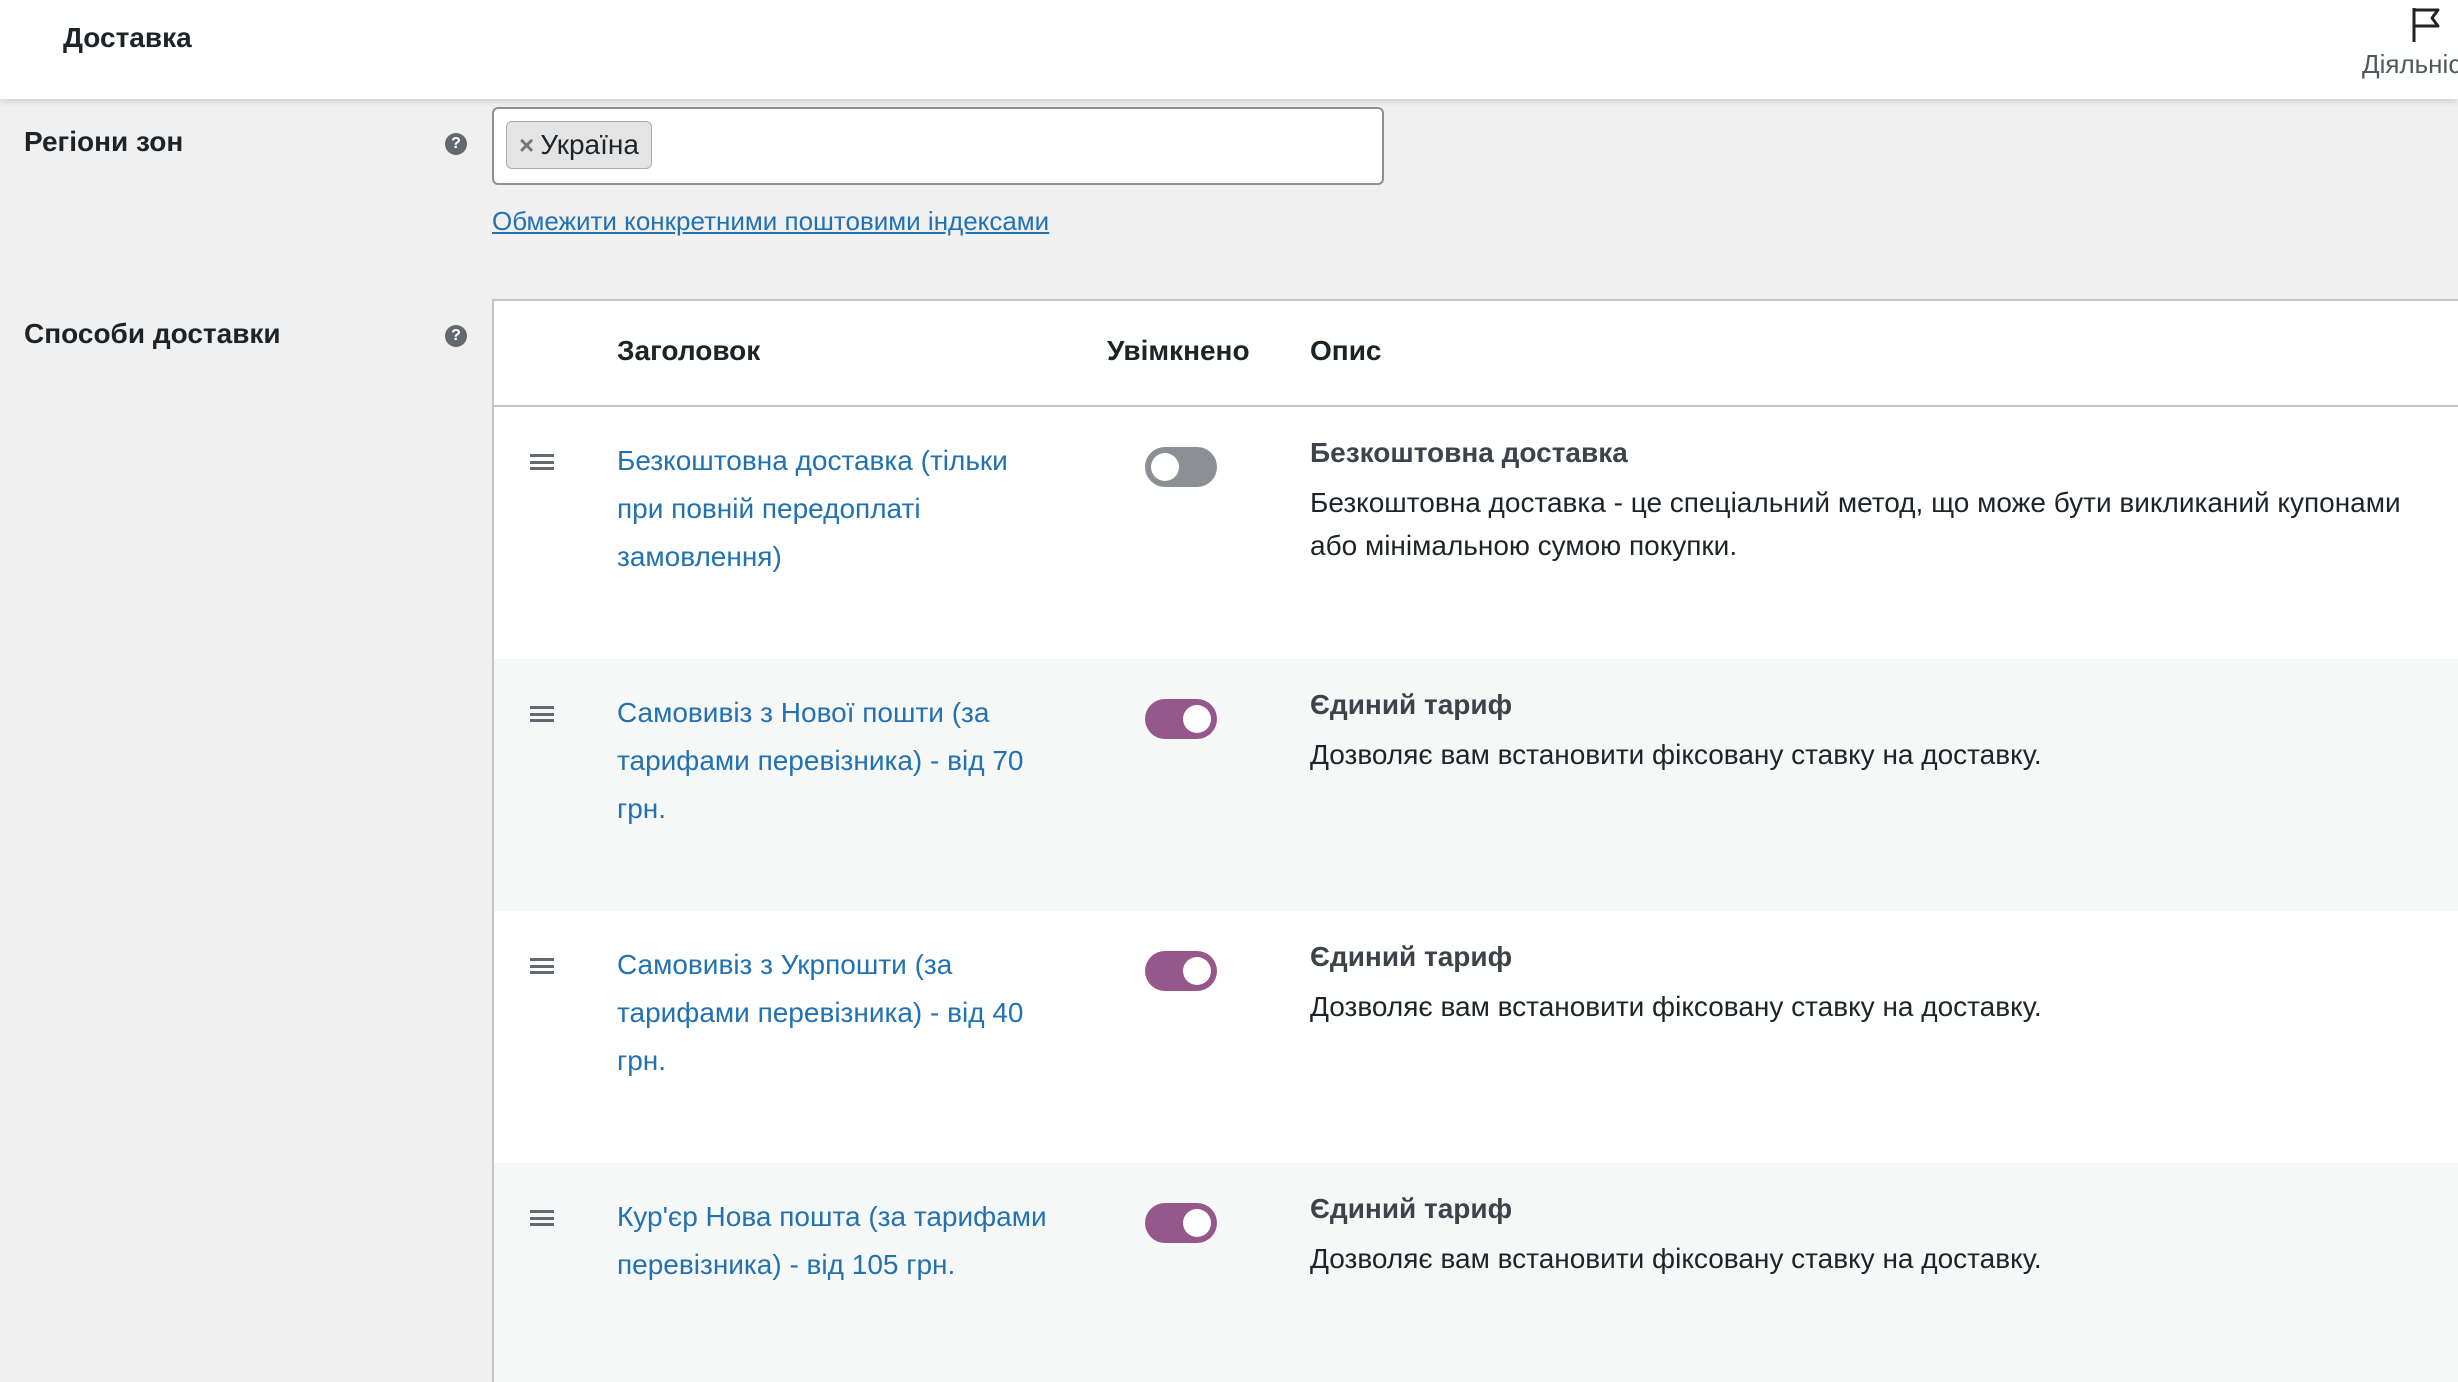 The height and width of the screenshot is (1382, 2458). I want to click on column-header-enabled: Увімкнено, so click(1178, 350).